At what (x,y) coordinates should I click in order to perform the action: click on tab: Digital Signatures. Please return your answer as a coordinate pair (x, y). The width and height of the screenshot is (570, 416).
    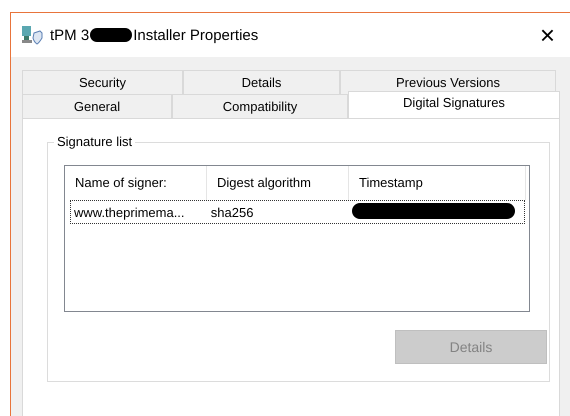
    Looking at the image, I should click on (454, 104).